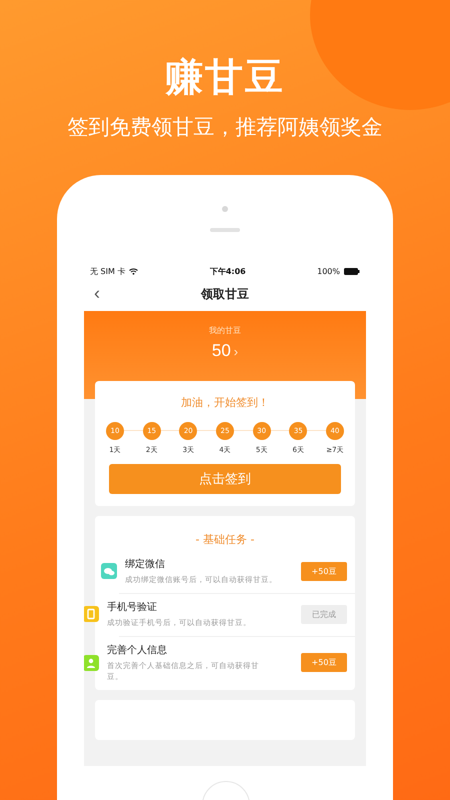  Describe the element at coordinates (225, 294) in the screenshot. I see `page-title: 领取甘豆` at that location.